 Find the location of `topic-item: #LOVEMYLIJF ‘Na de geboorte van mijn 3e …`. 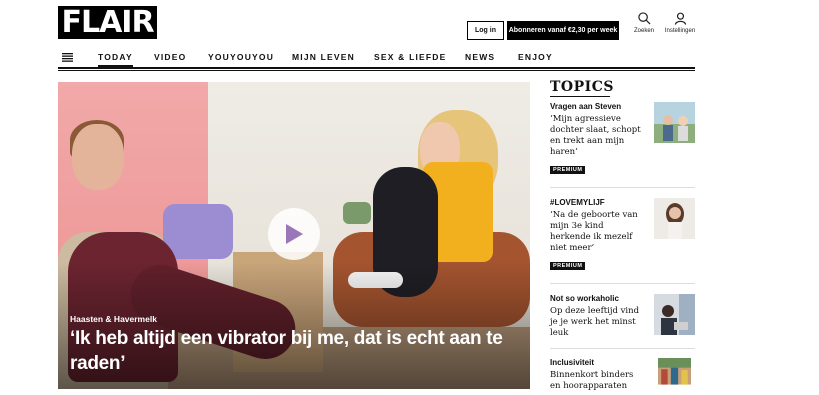

topic-item: #LOVEMYLIJF ‘Na de geboorte van mijn 3e … is located at coordinates (622, 235).